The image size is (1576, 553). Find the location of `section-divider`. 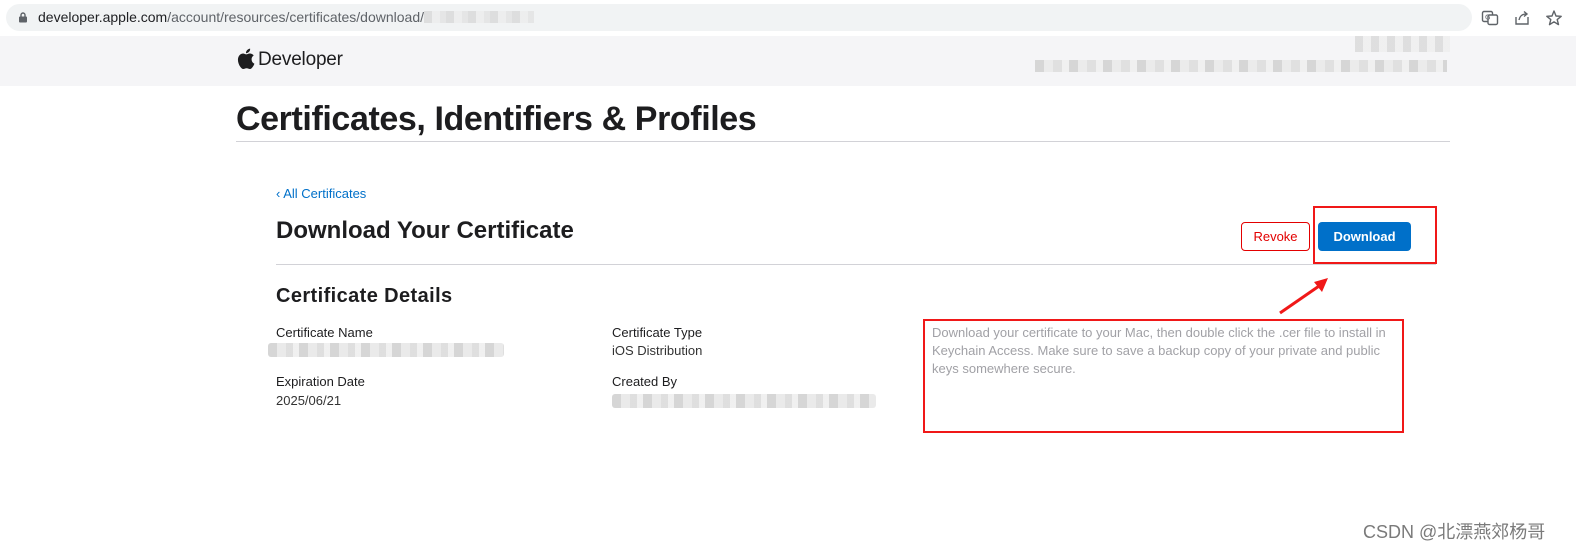

section-divider is located at coordinates (856, 264).